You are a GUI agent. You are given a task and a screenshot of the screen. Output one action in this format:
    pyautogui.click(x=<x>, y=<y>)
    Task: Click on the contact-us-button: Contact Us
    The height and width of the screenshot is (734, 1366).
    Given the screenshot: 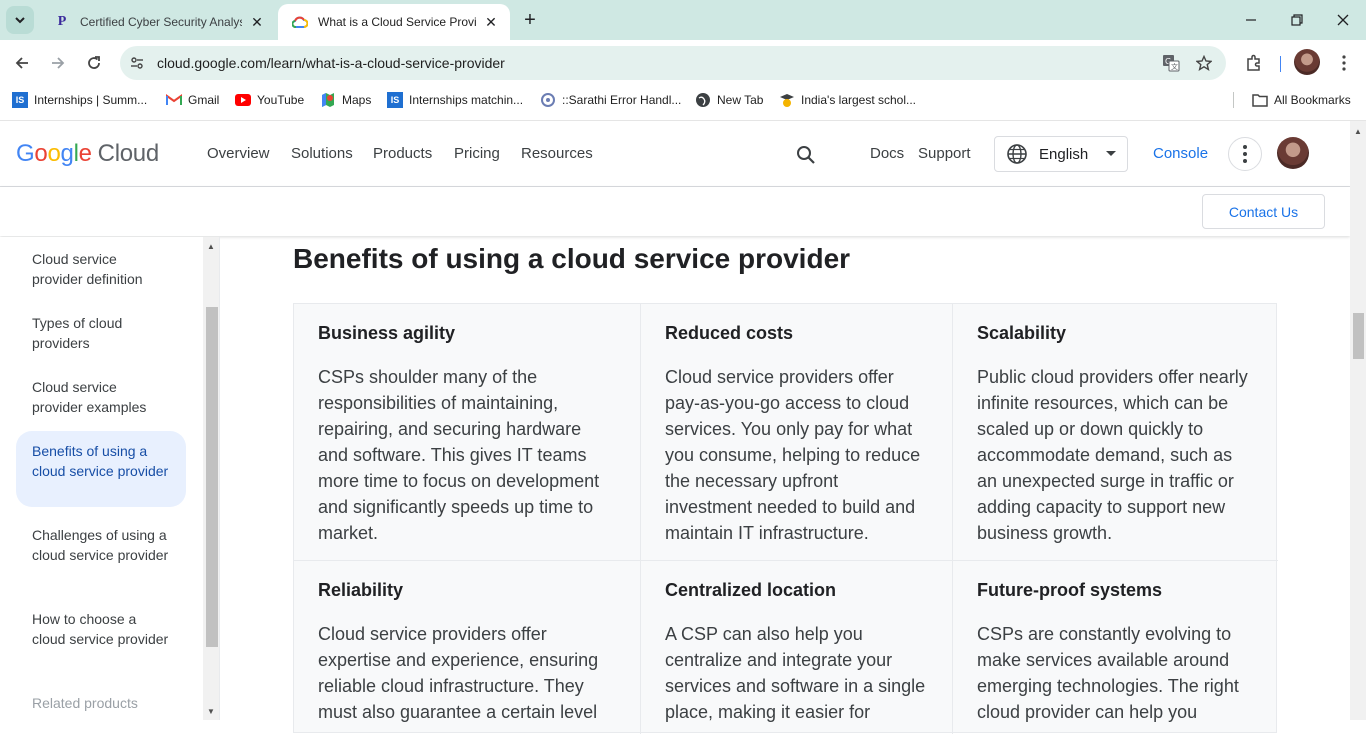 What is the action you would take?
    pyautogui.click(x=1263, y=211)
    